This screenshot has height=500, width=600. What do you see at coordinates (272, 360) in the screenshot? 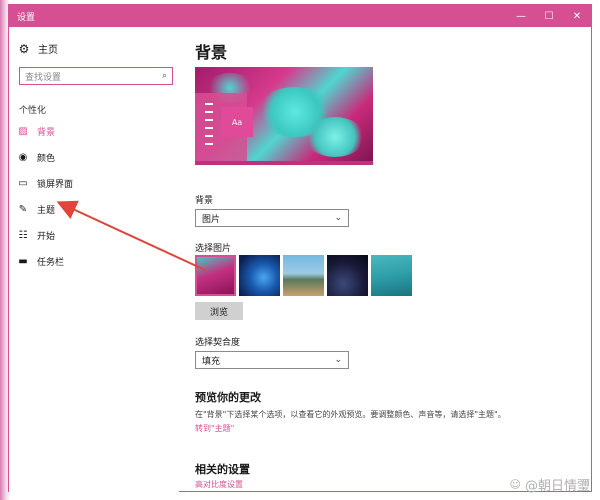
I see `fit-dropdown: 填充 ⌄` at bounding box center [272, 360].